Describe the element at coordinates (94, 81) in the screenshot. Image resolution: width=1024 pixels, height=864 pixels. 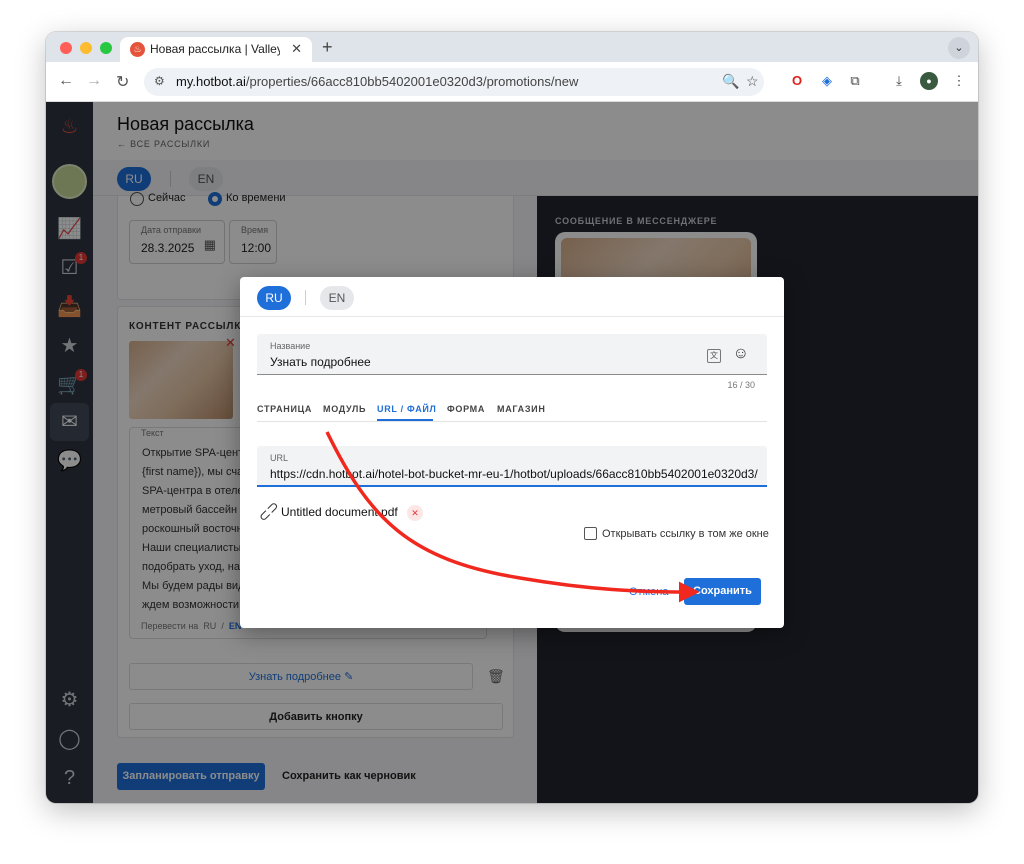
I see `forward-arrow-icon: →` at that location.